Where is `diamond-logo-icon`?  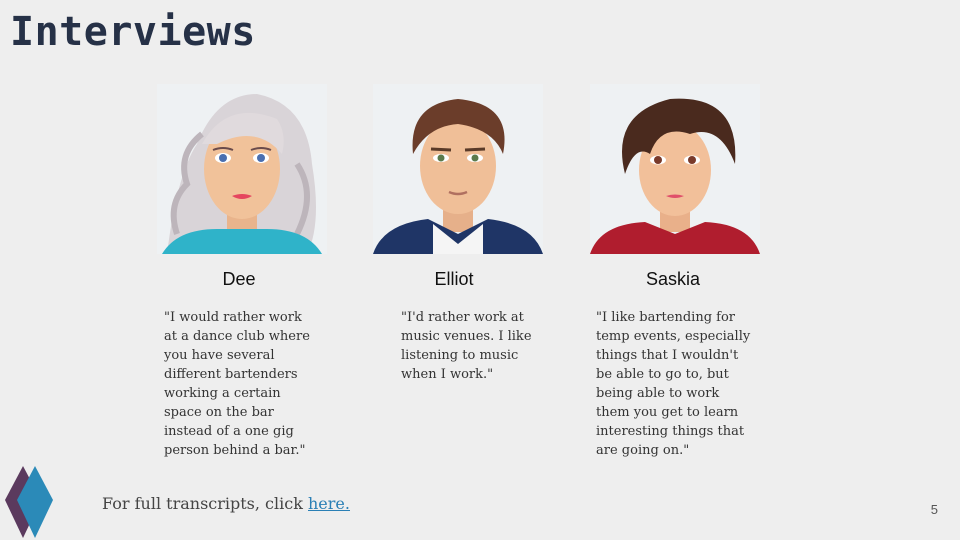
diamond-logo-icon is located at coordinates (29, 502).